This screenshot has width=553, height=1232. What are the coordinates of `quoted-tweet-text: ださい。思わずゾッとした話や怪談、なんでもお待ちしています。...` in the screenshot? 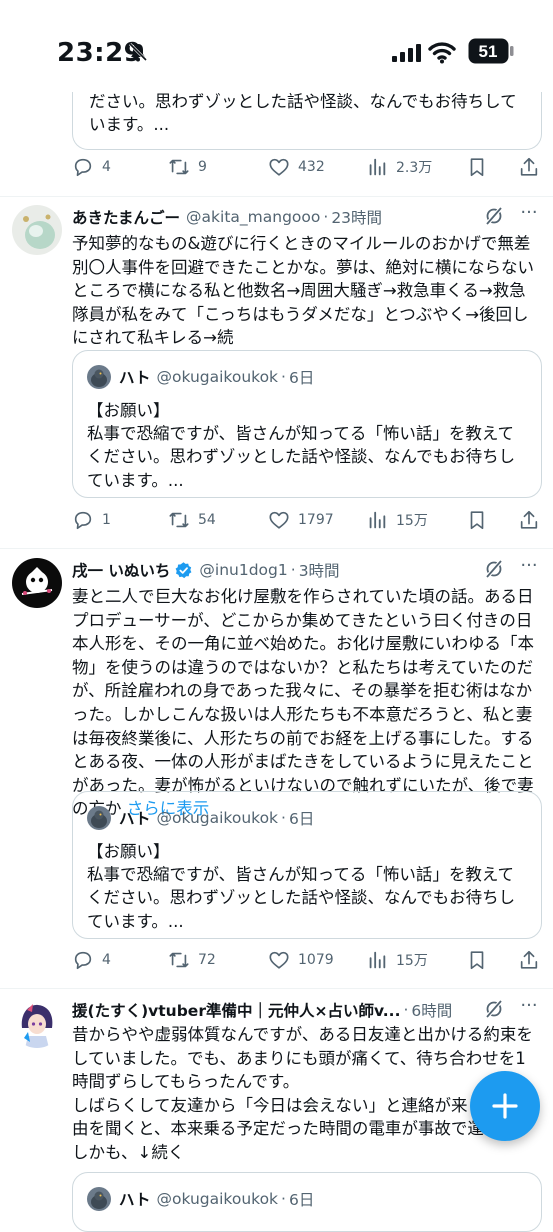 It's located at (303, 113).